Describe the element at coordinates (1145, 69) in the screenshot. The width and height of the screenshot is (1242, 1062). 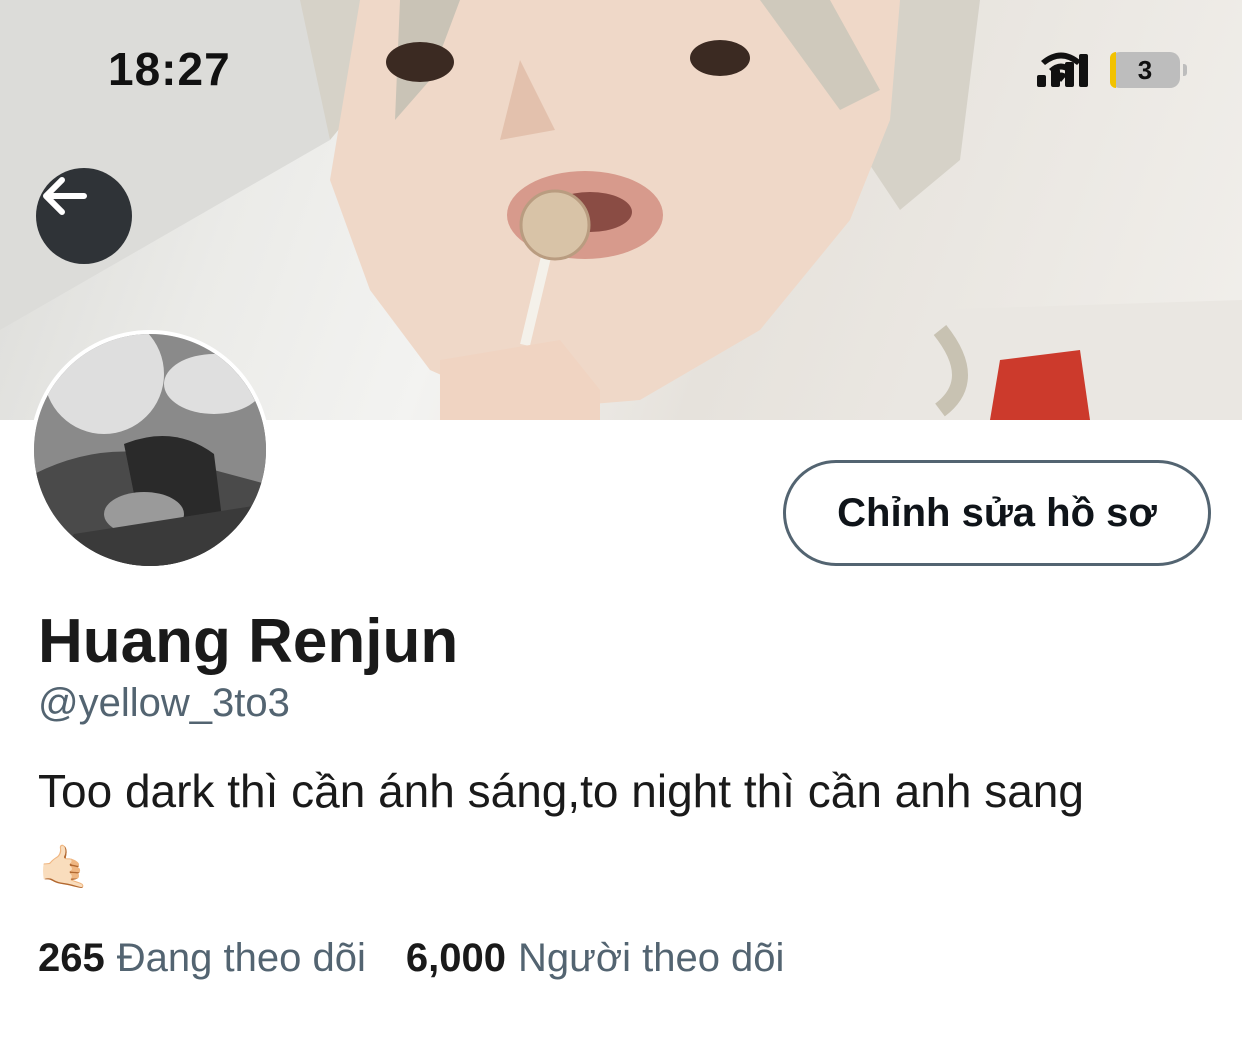
I see `battery-level: 3` at that location.